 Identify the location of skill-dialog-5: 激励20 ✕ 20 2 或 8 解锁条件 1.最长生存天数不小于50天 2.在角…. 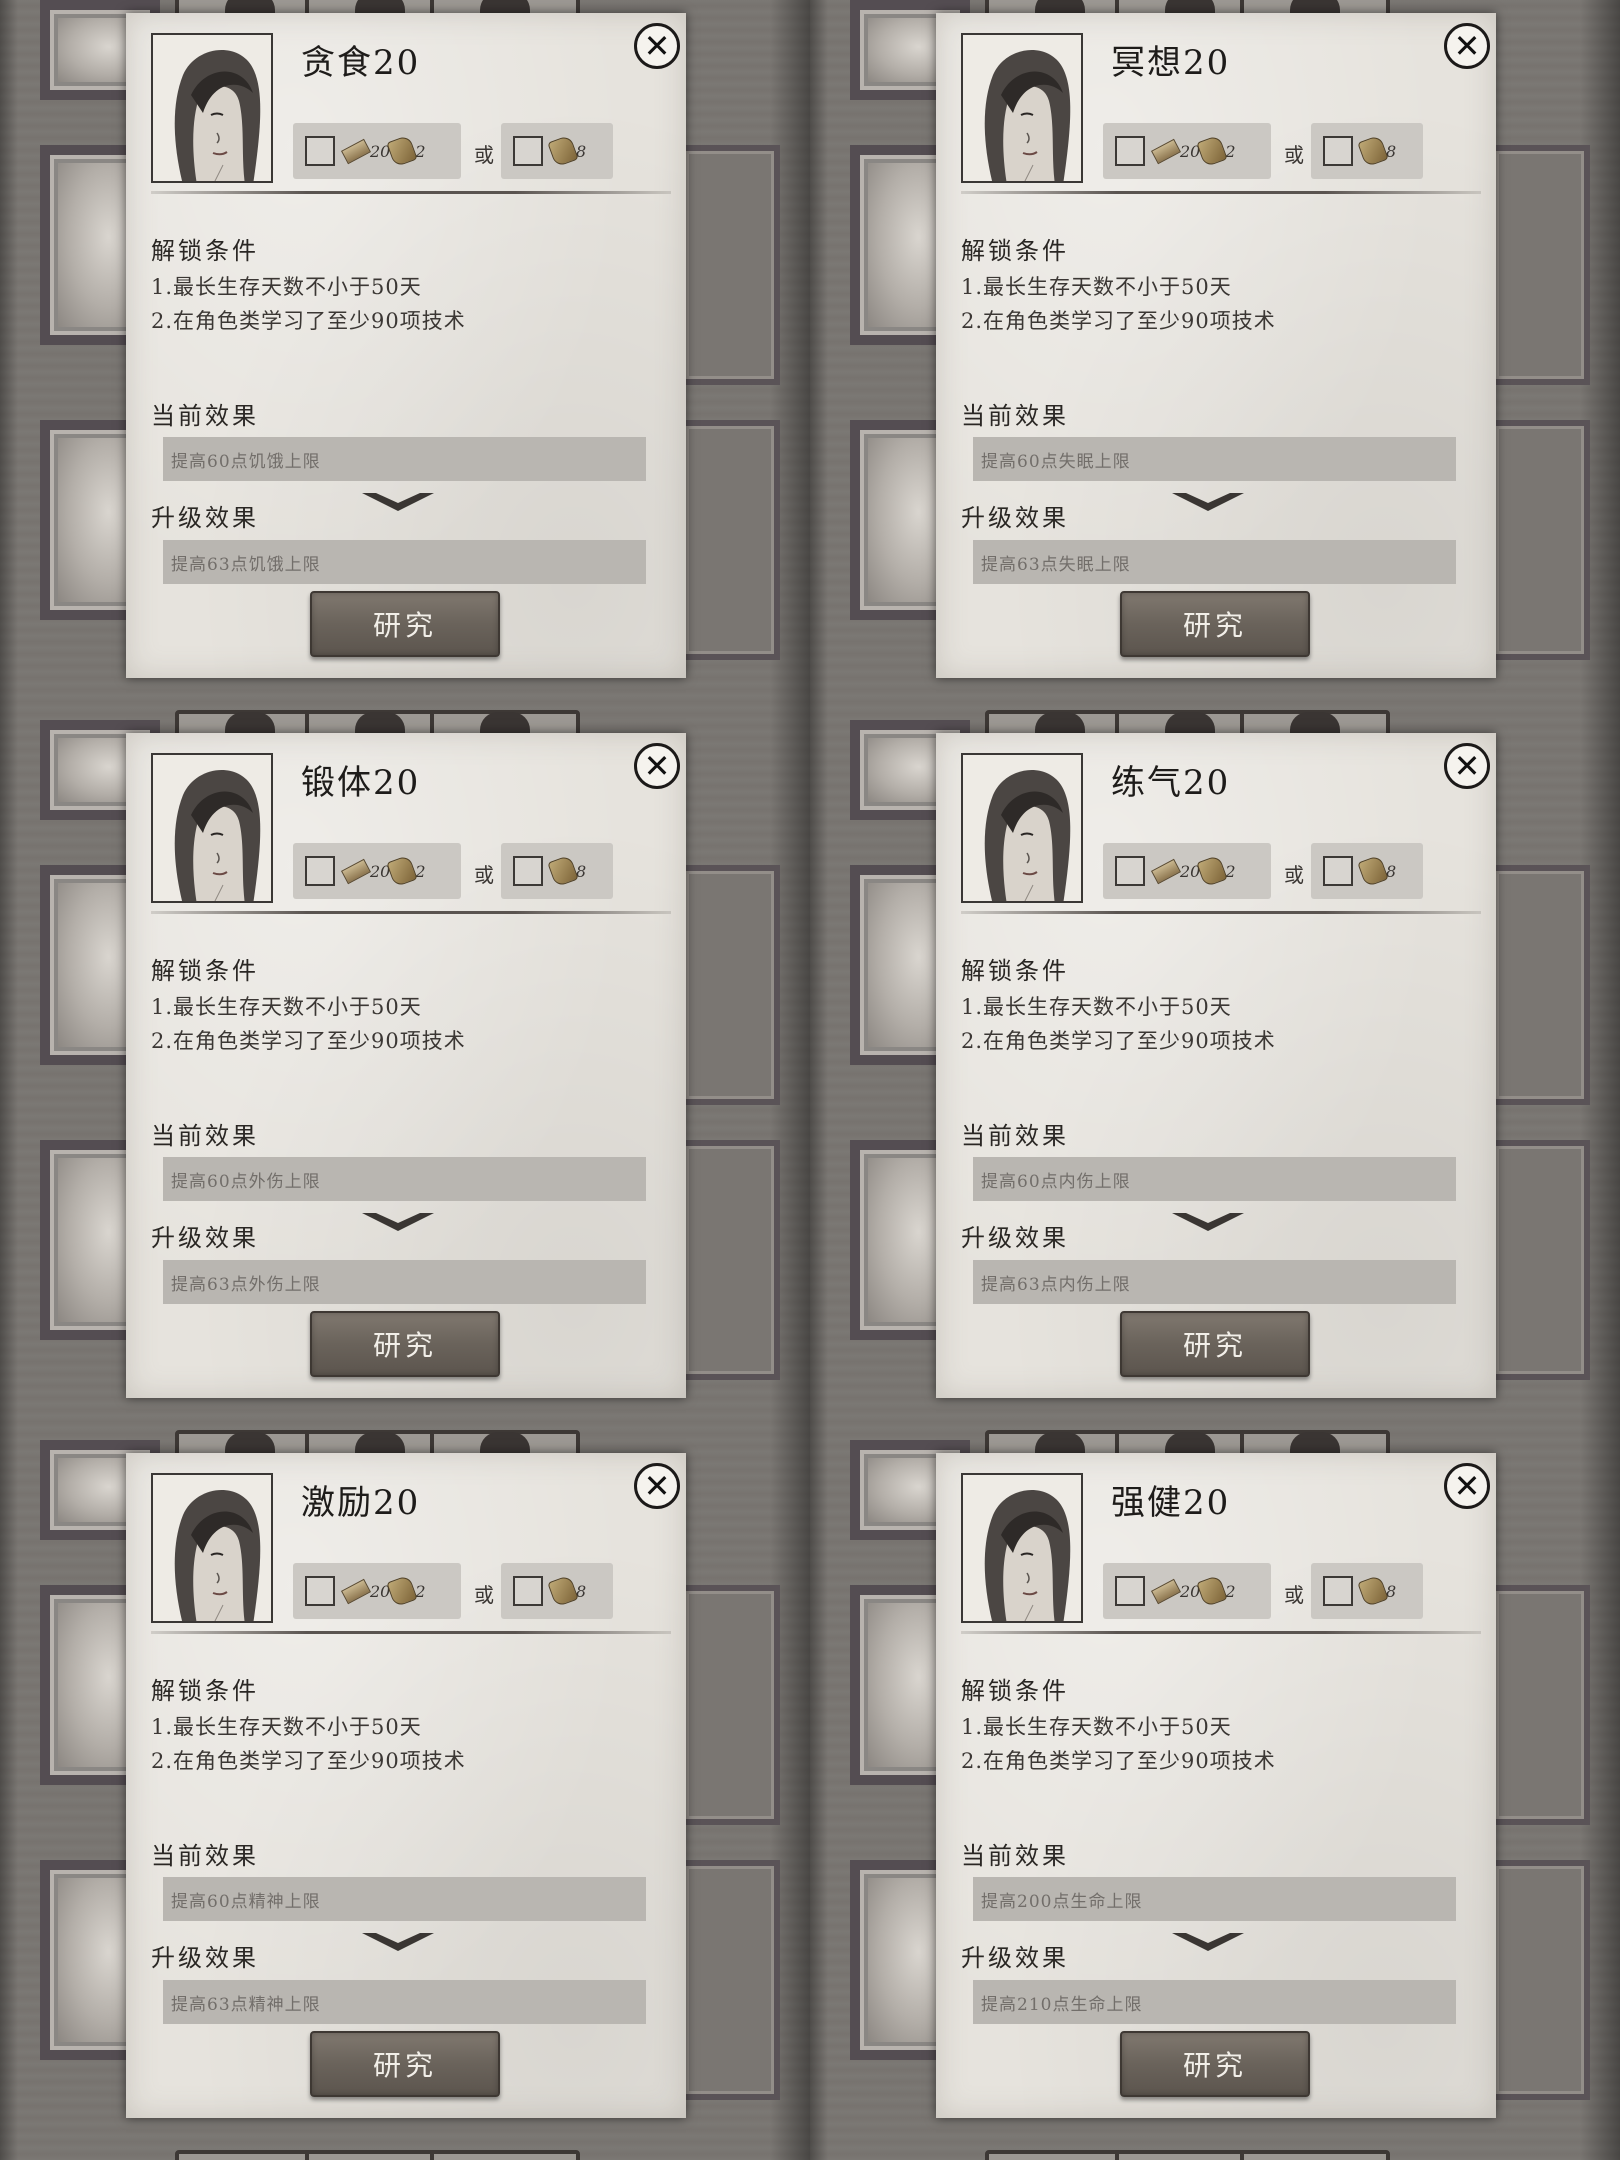
(406, 1785).